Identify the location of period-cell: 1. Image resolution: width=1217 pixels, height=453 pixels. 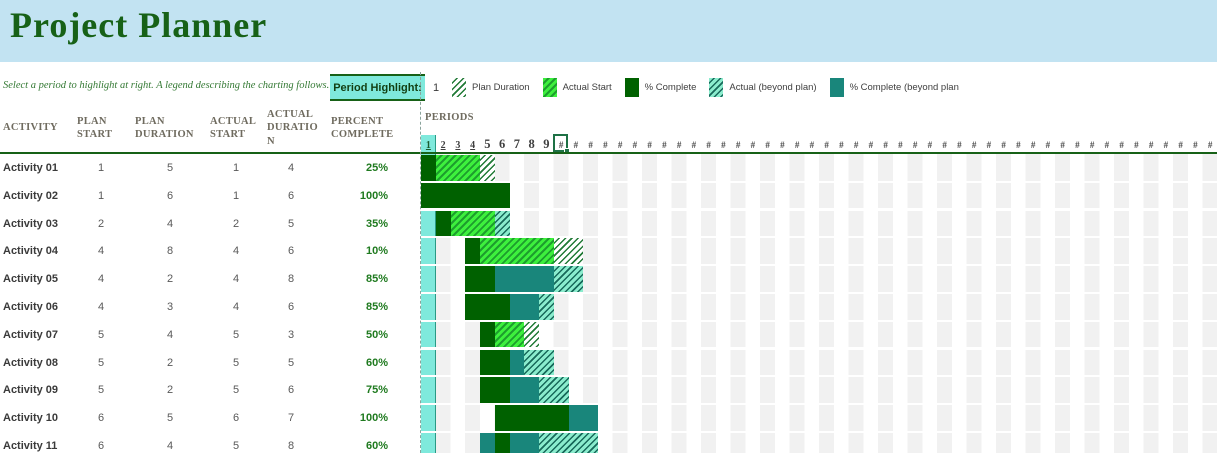
(428, 143).